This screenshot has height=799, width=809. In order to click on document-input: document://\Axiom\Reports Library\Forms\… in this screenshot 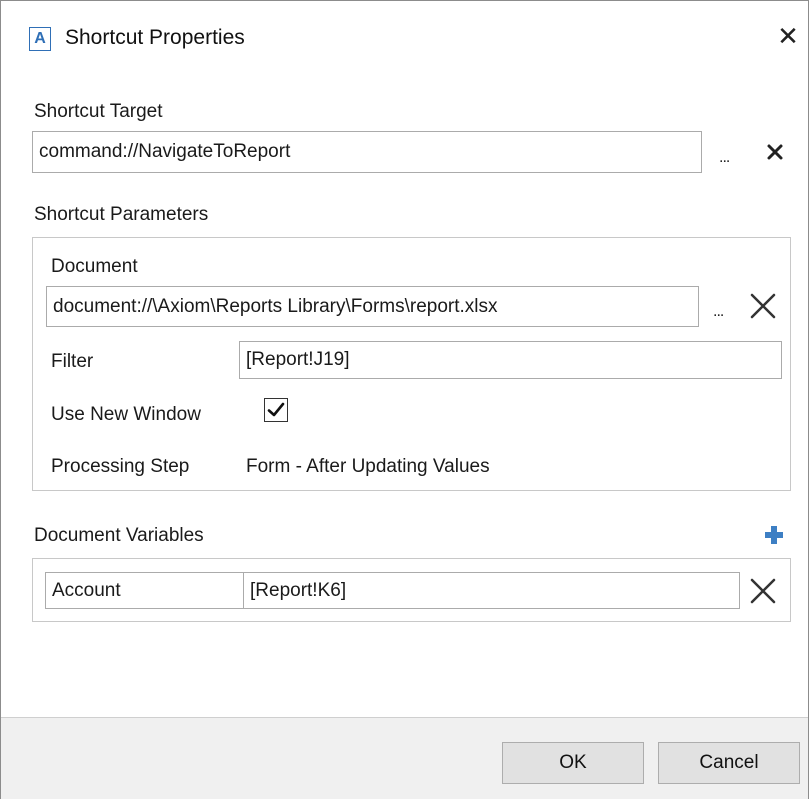, I will do `click(372, 306)`.